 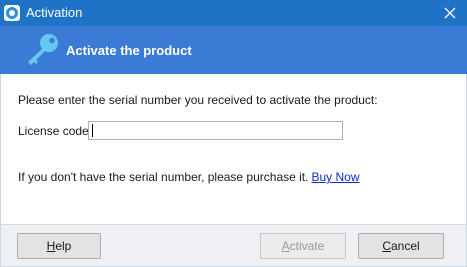 I want to click on help-button-label: Help, so click(x=59, y=246).